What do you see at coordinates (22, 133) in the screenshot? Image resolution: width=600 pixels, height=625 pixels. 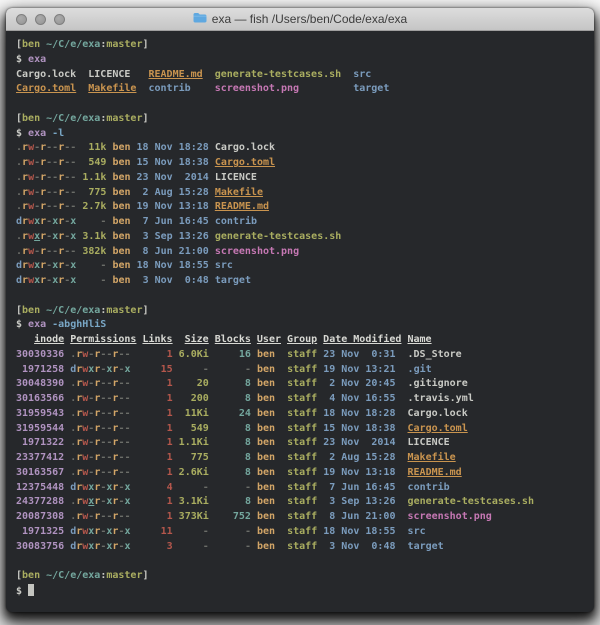 I see `text-run: $` at bounding box center [22, 133].